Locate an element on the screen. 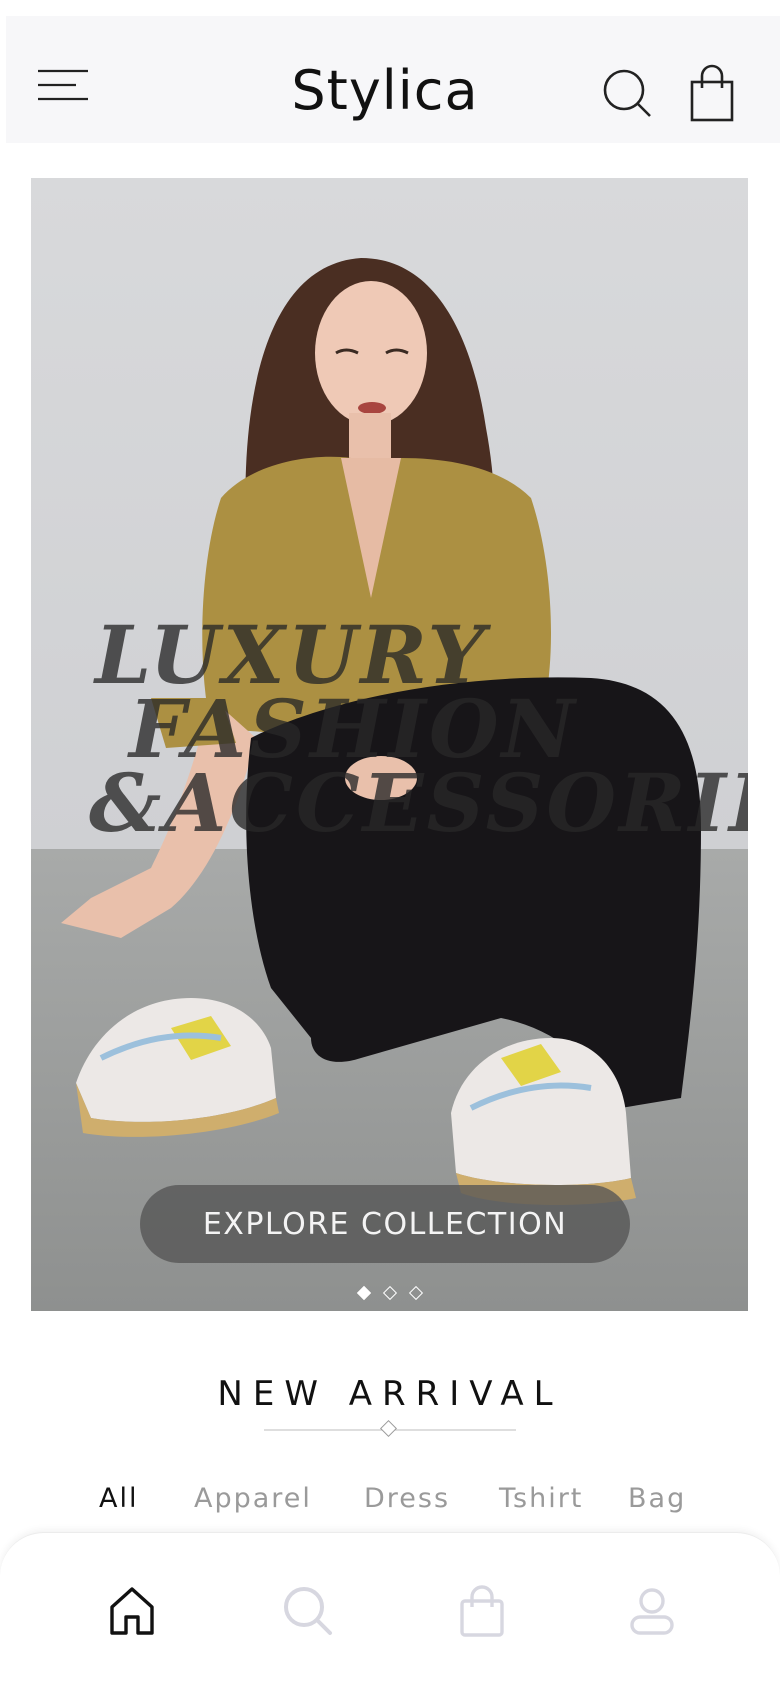  brand-logo: Stylica is located at coordinates (393, 91).